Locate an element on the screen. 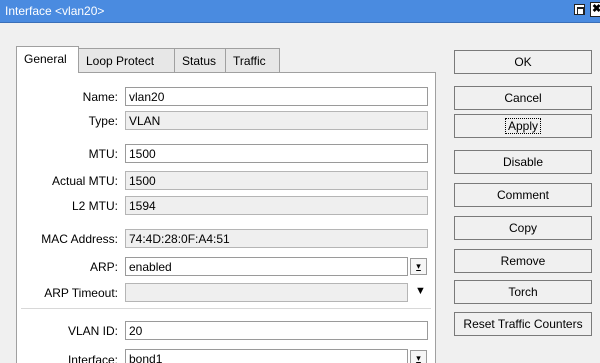 The image size is (600, 363). reset-traffic-counters-button: Reset Traffic Counters is located at coordinates (523, 324).